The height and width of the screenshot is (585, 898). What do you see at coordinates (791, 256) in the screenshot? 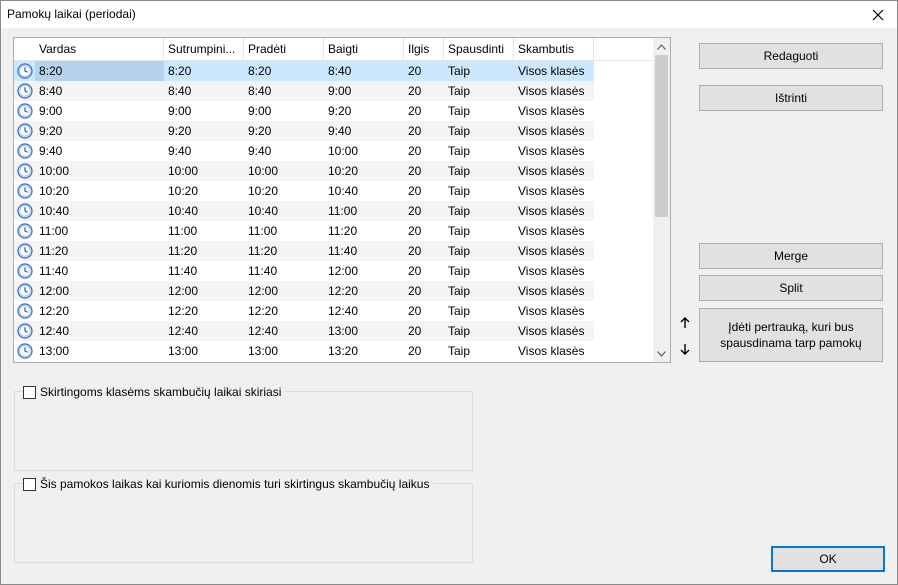
I see `merge-button: Merge` at bounding box center [791, 256].